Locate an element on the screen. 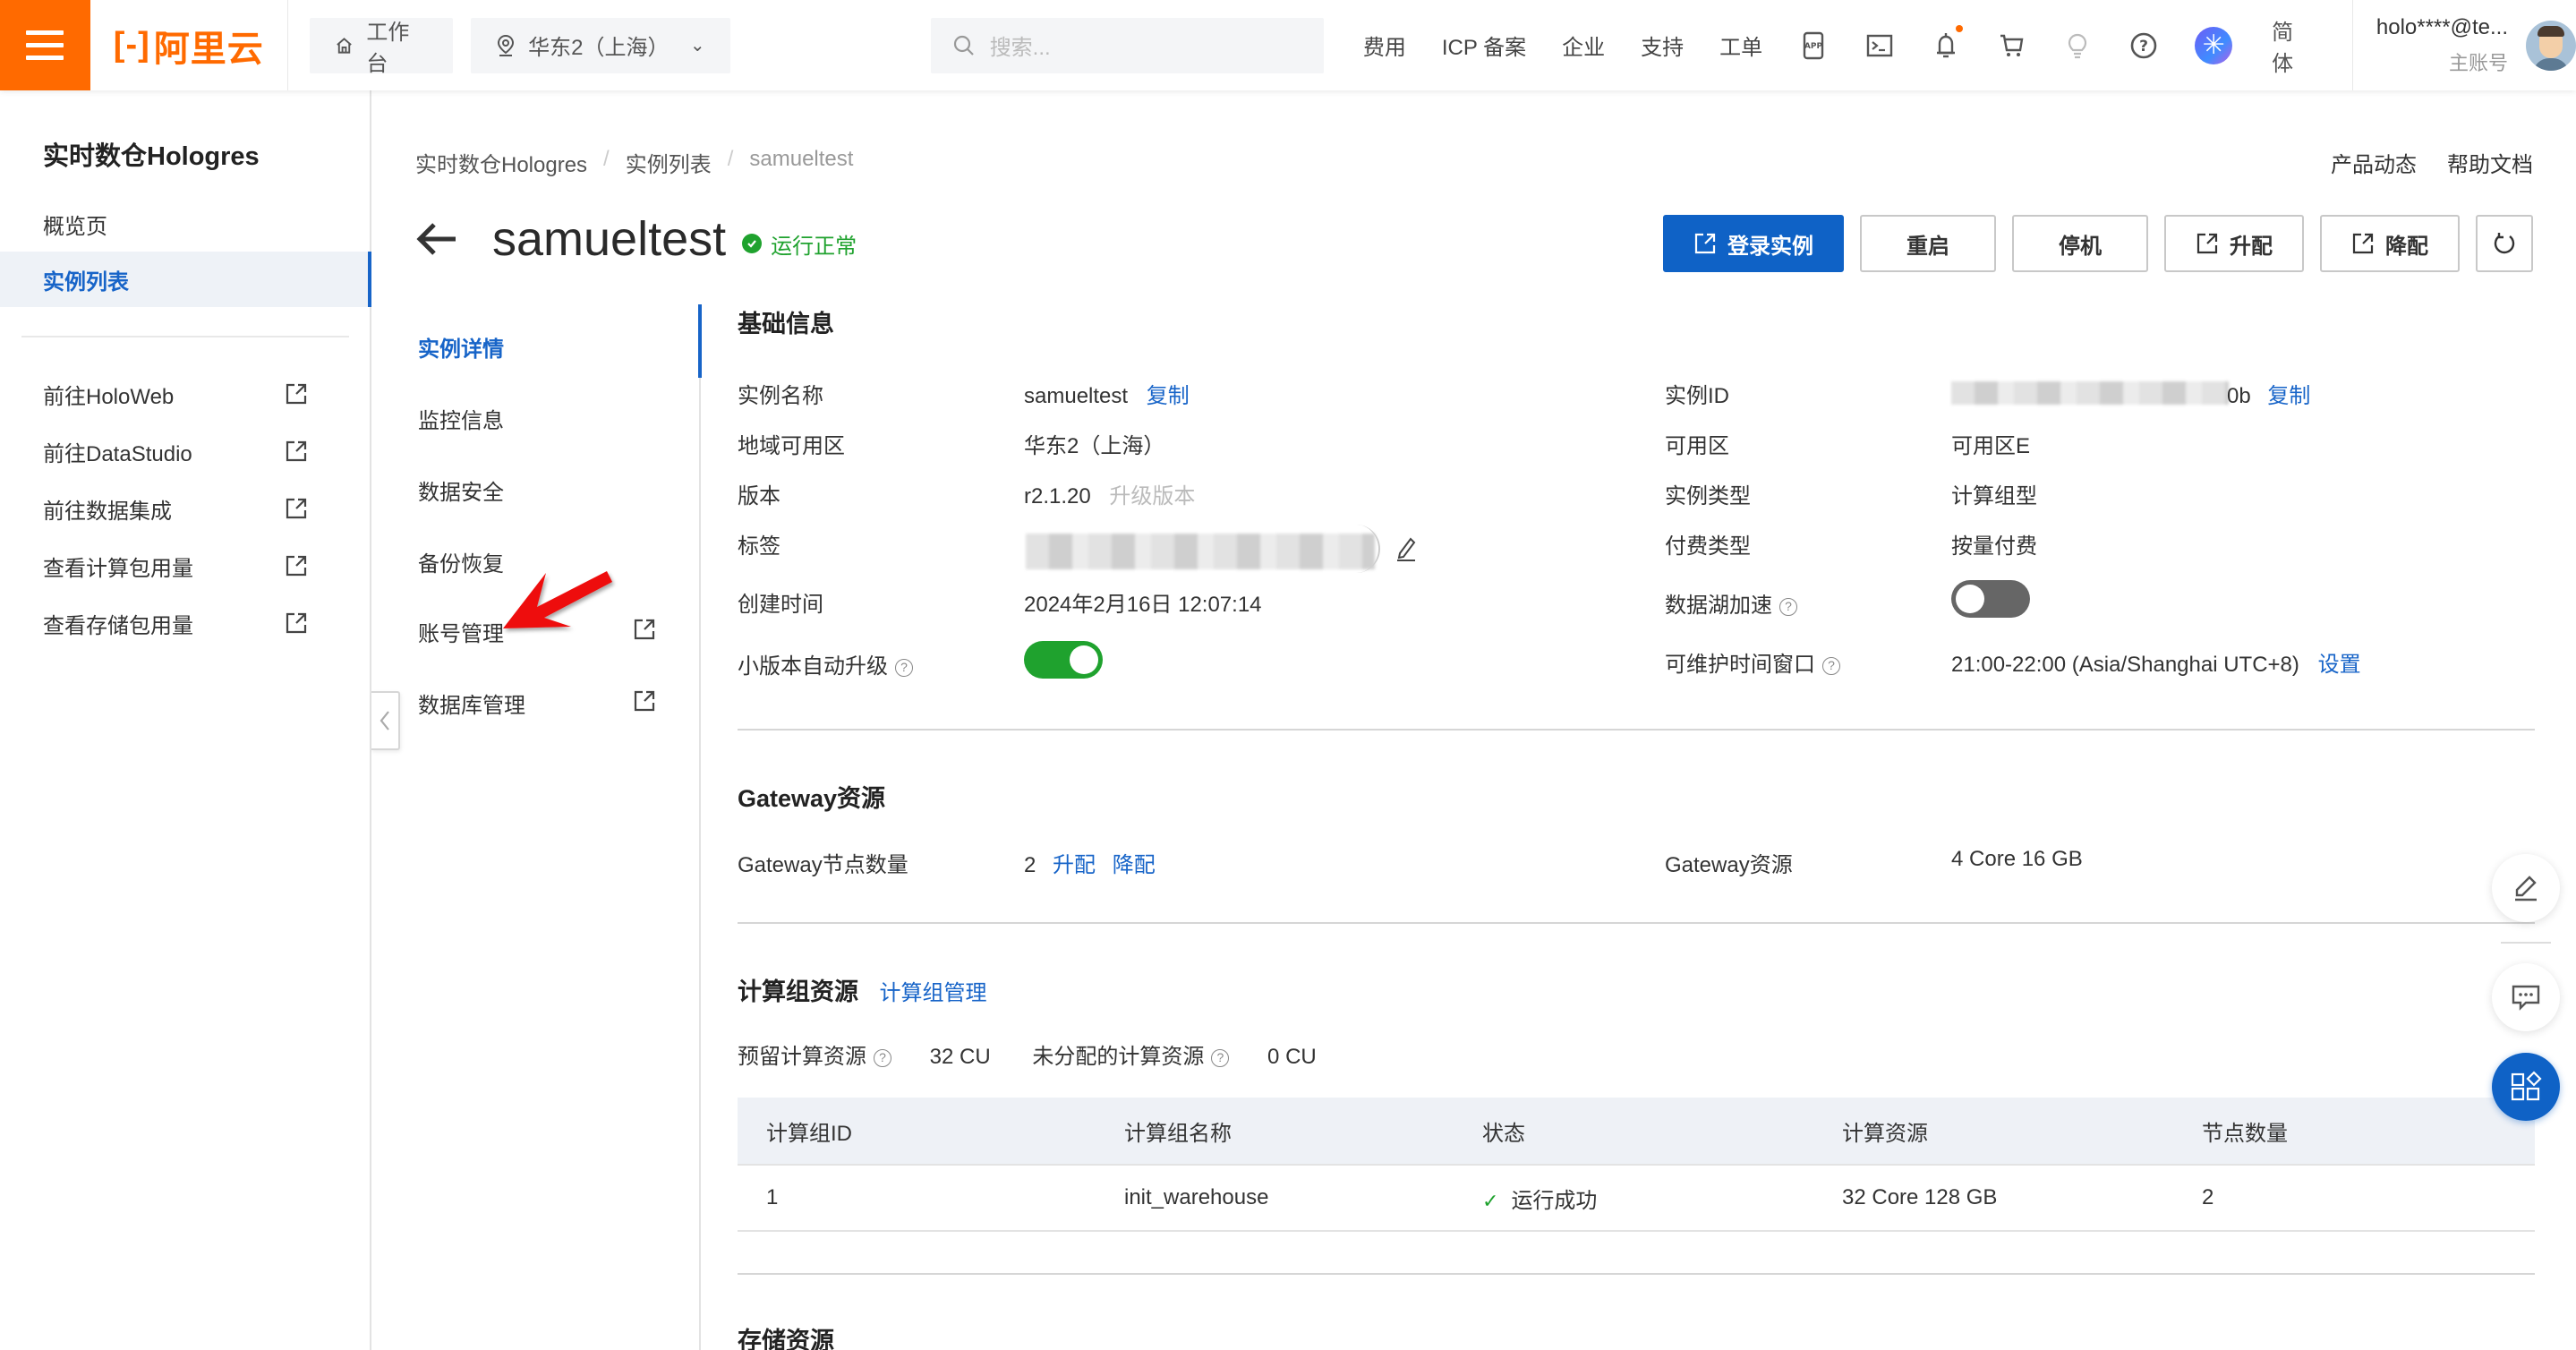  breadcrumb-item: 实时数仓Hologres is located at coordinates (501, 163).